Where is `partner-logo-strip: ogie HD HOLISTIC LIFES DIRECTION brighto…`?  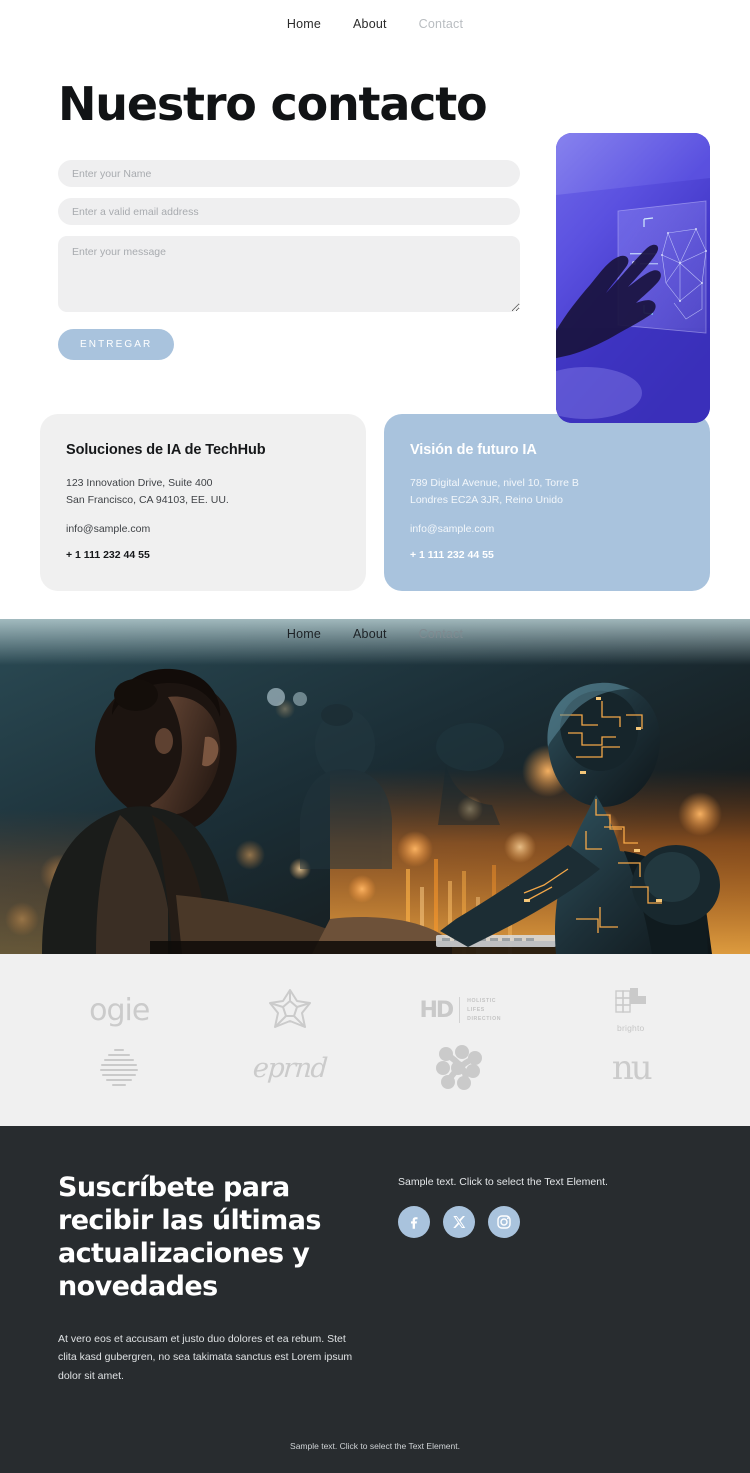
partner-logo-strip: ogie HD HOLISTIC LIFES DIRECTION brighto… is located at coordinates (375, 1040).